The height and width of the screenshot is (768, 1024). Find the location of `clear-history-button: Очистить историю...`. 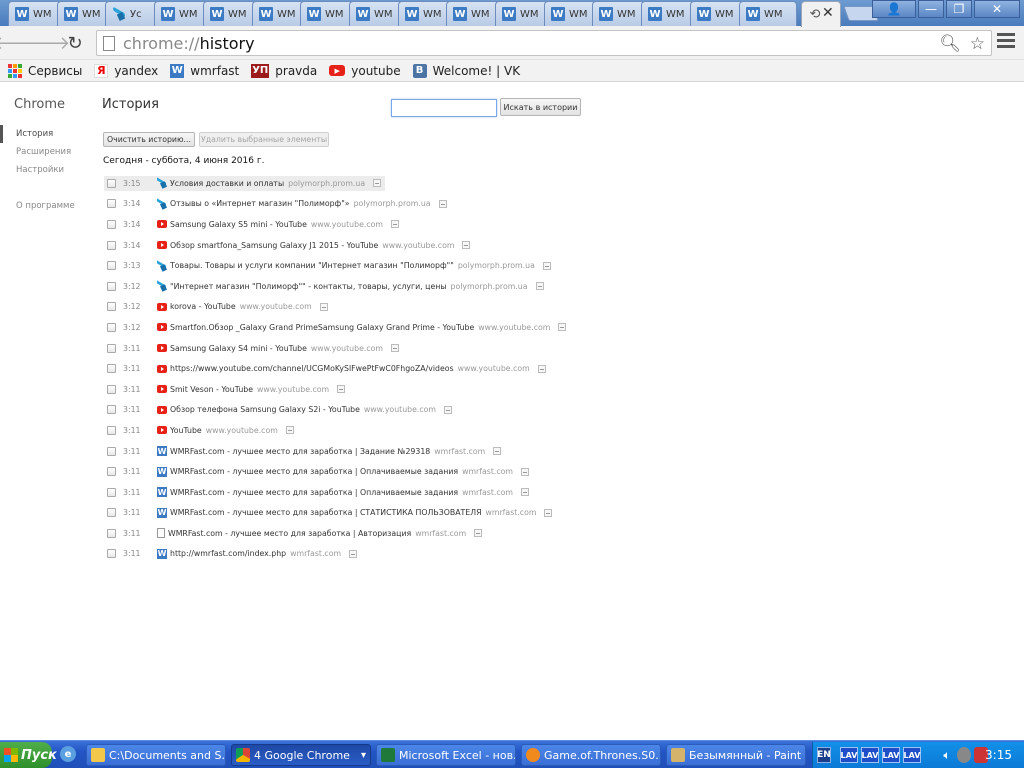

clear-history-button: Очистить историю... is located at coordinates (149, 139).